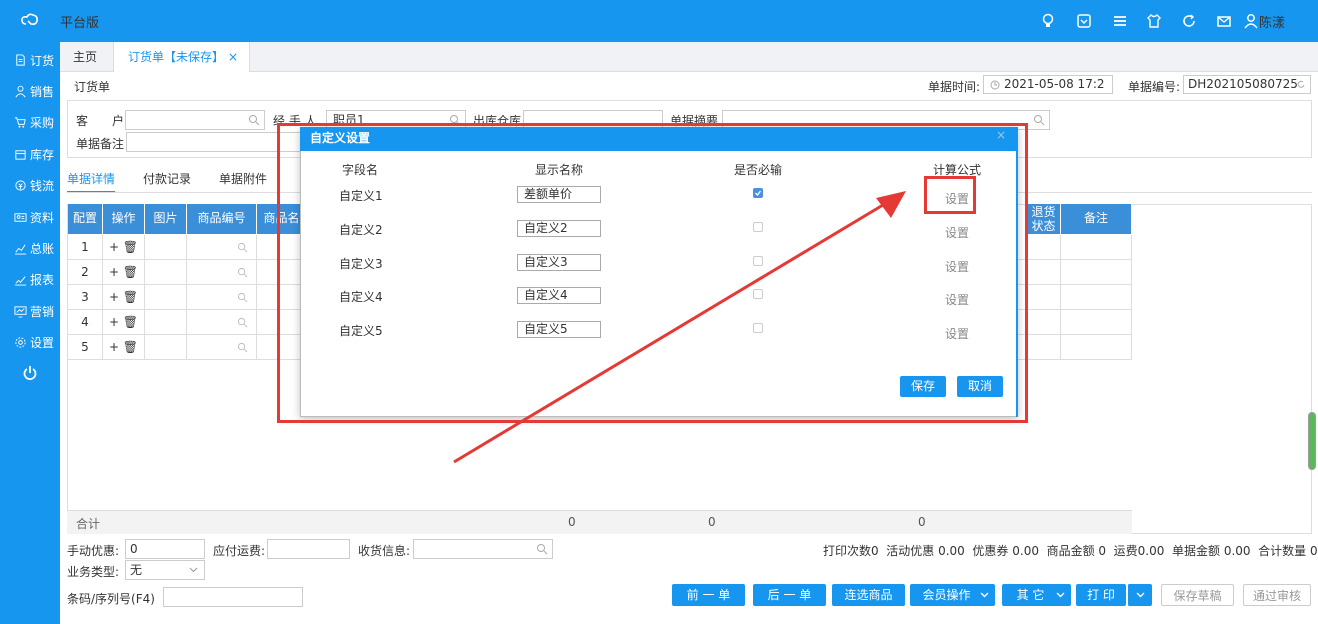  Describe the element at coordinates (42, 122) in the screenshot. I see `sidebar-item-label: 采购` at that location.